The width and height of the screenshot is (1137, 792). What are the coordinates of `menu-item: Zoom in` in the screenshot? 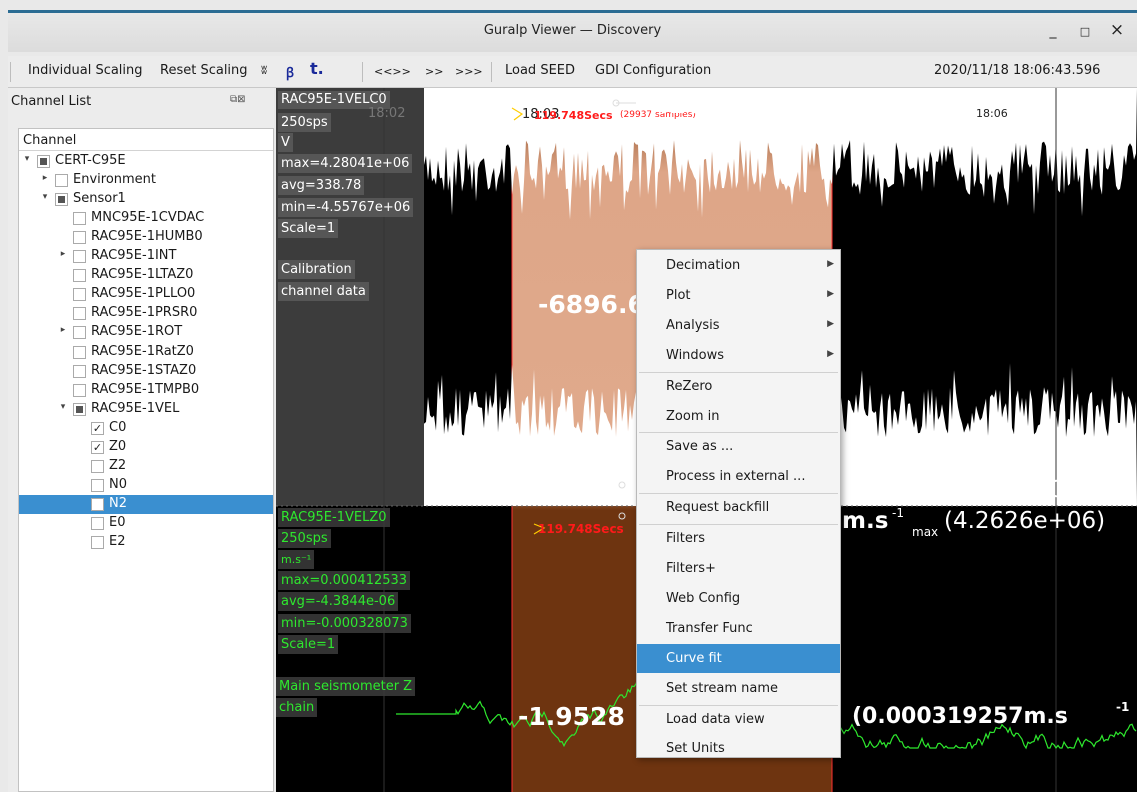 It's located at (738, 416).